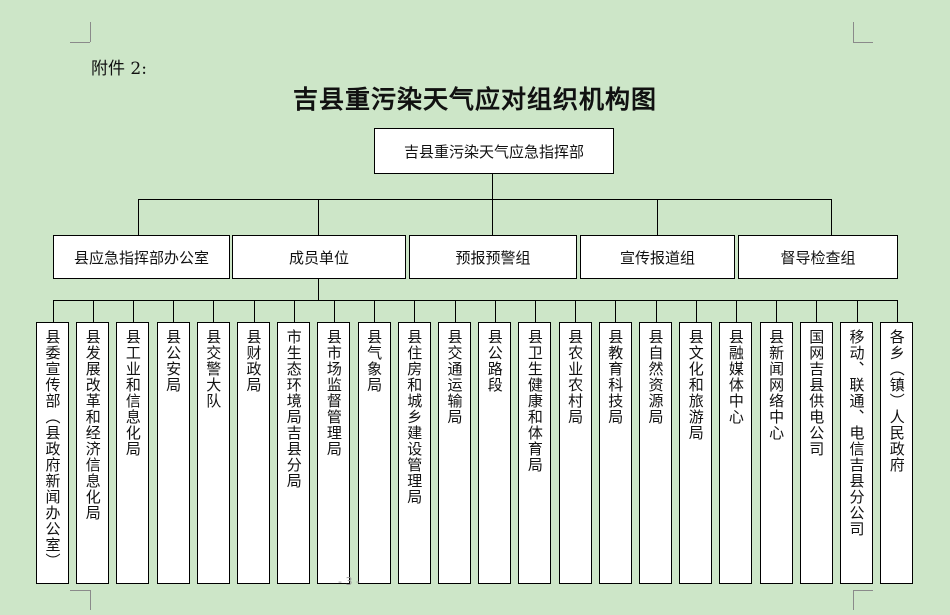  What do you see at coordinates (696, 453) in the screenshot?
I see `member-unit-node: 县文化和旅游局` at bounding box center [696, 453].